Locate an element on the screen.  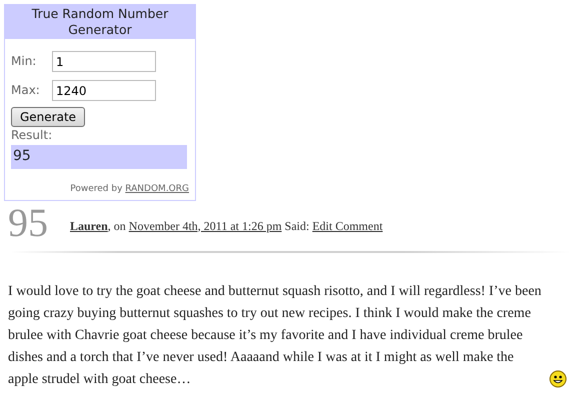
min-label: Min: is located at coordinates (24, 61).